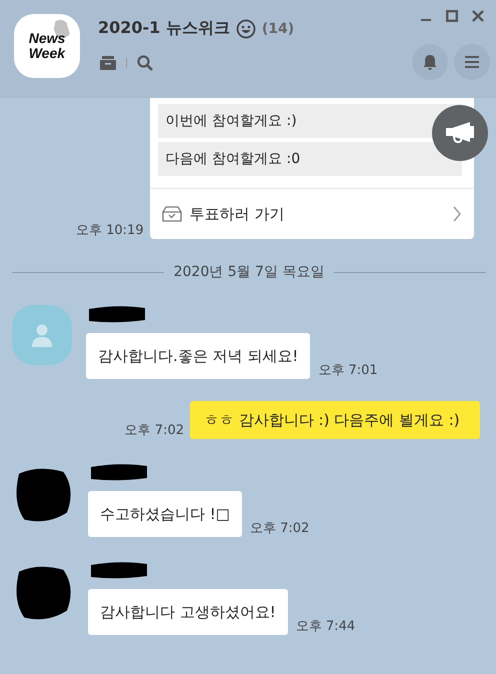  I want to click on menu-icon, so click(472, 62).